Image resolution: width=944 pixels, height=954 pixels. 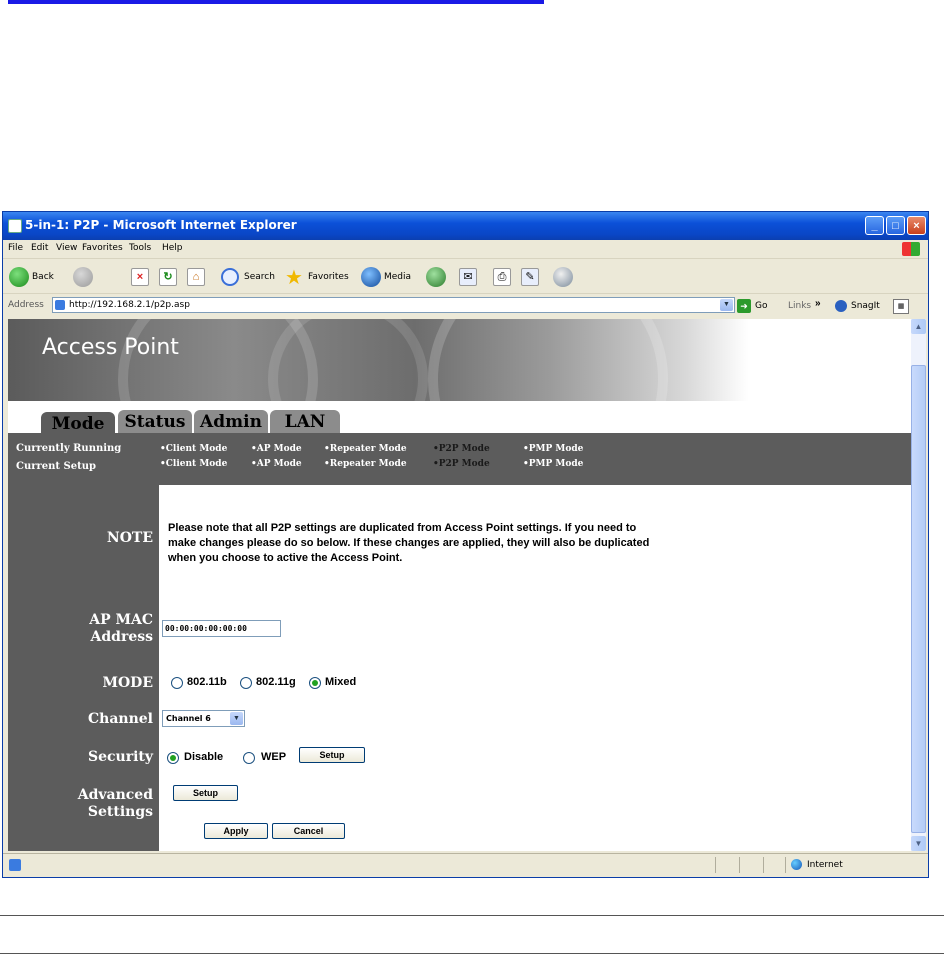 What do you see at coordinates (172, 248) in the screenshot?
I see `menu-help: Help` at bounding box center [172, 248].